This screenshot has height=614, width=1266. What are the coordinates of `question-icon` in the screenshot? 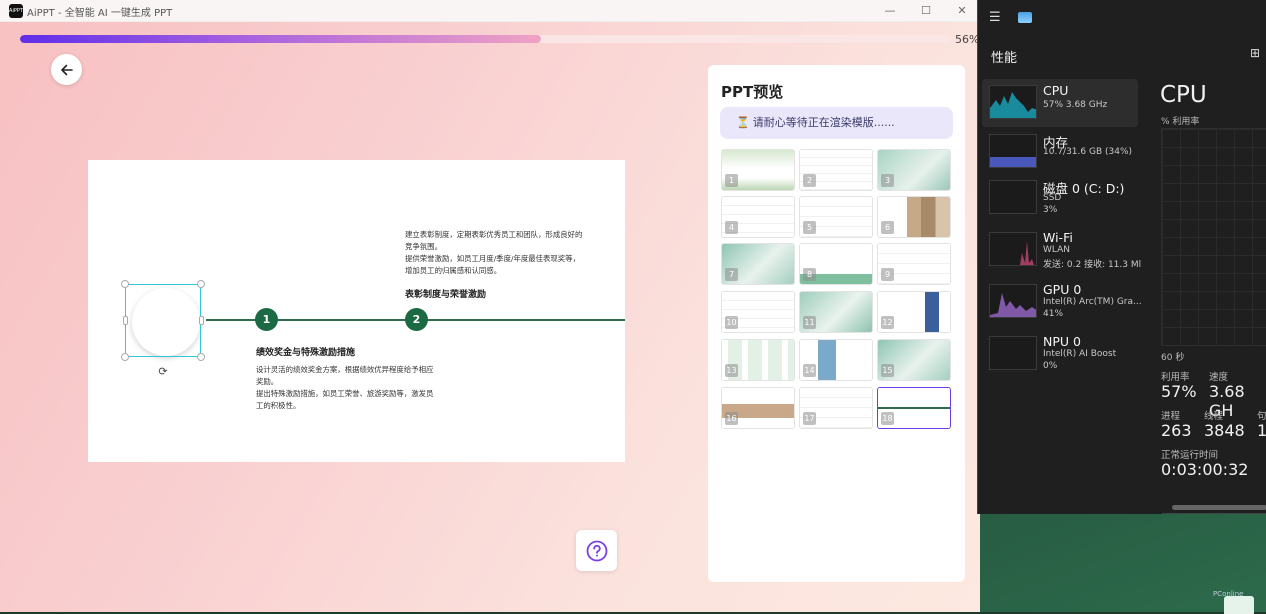 It's located at (596, 550).